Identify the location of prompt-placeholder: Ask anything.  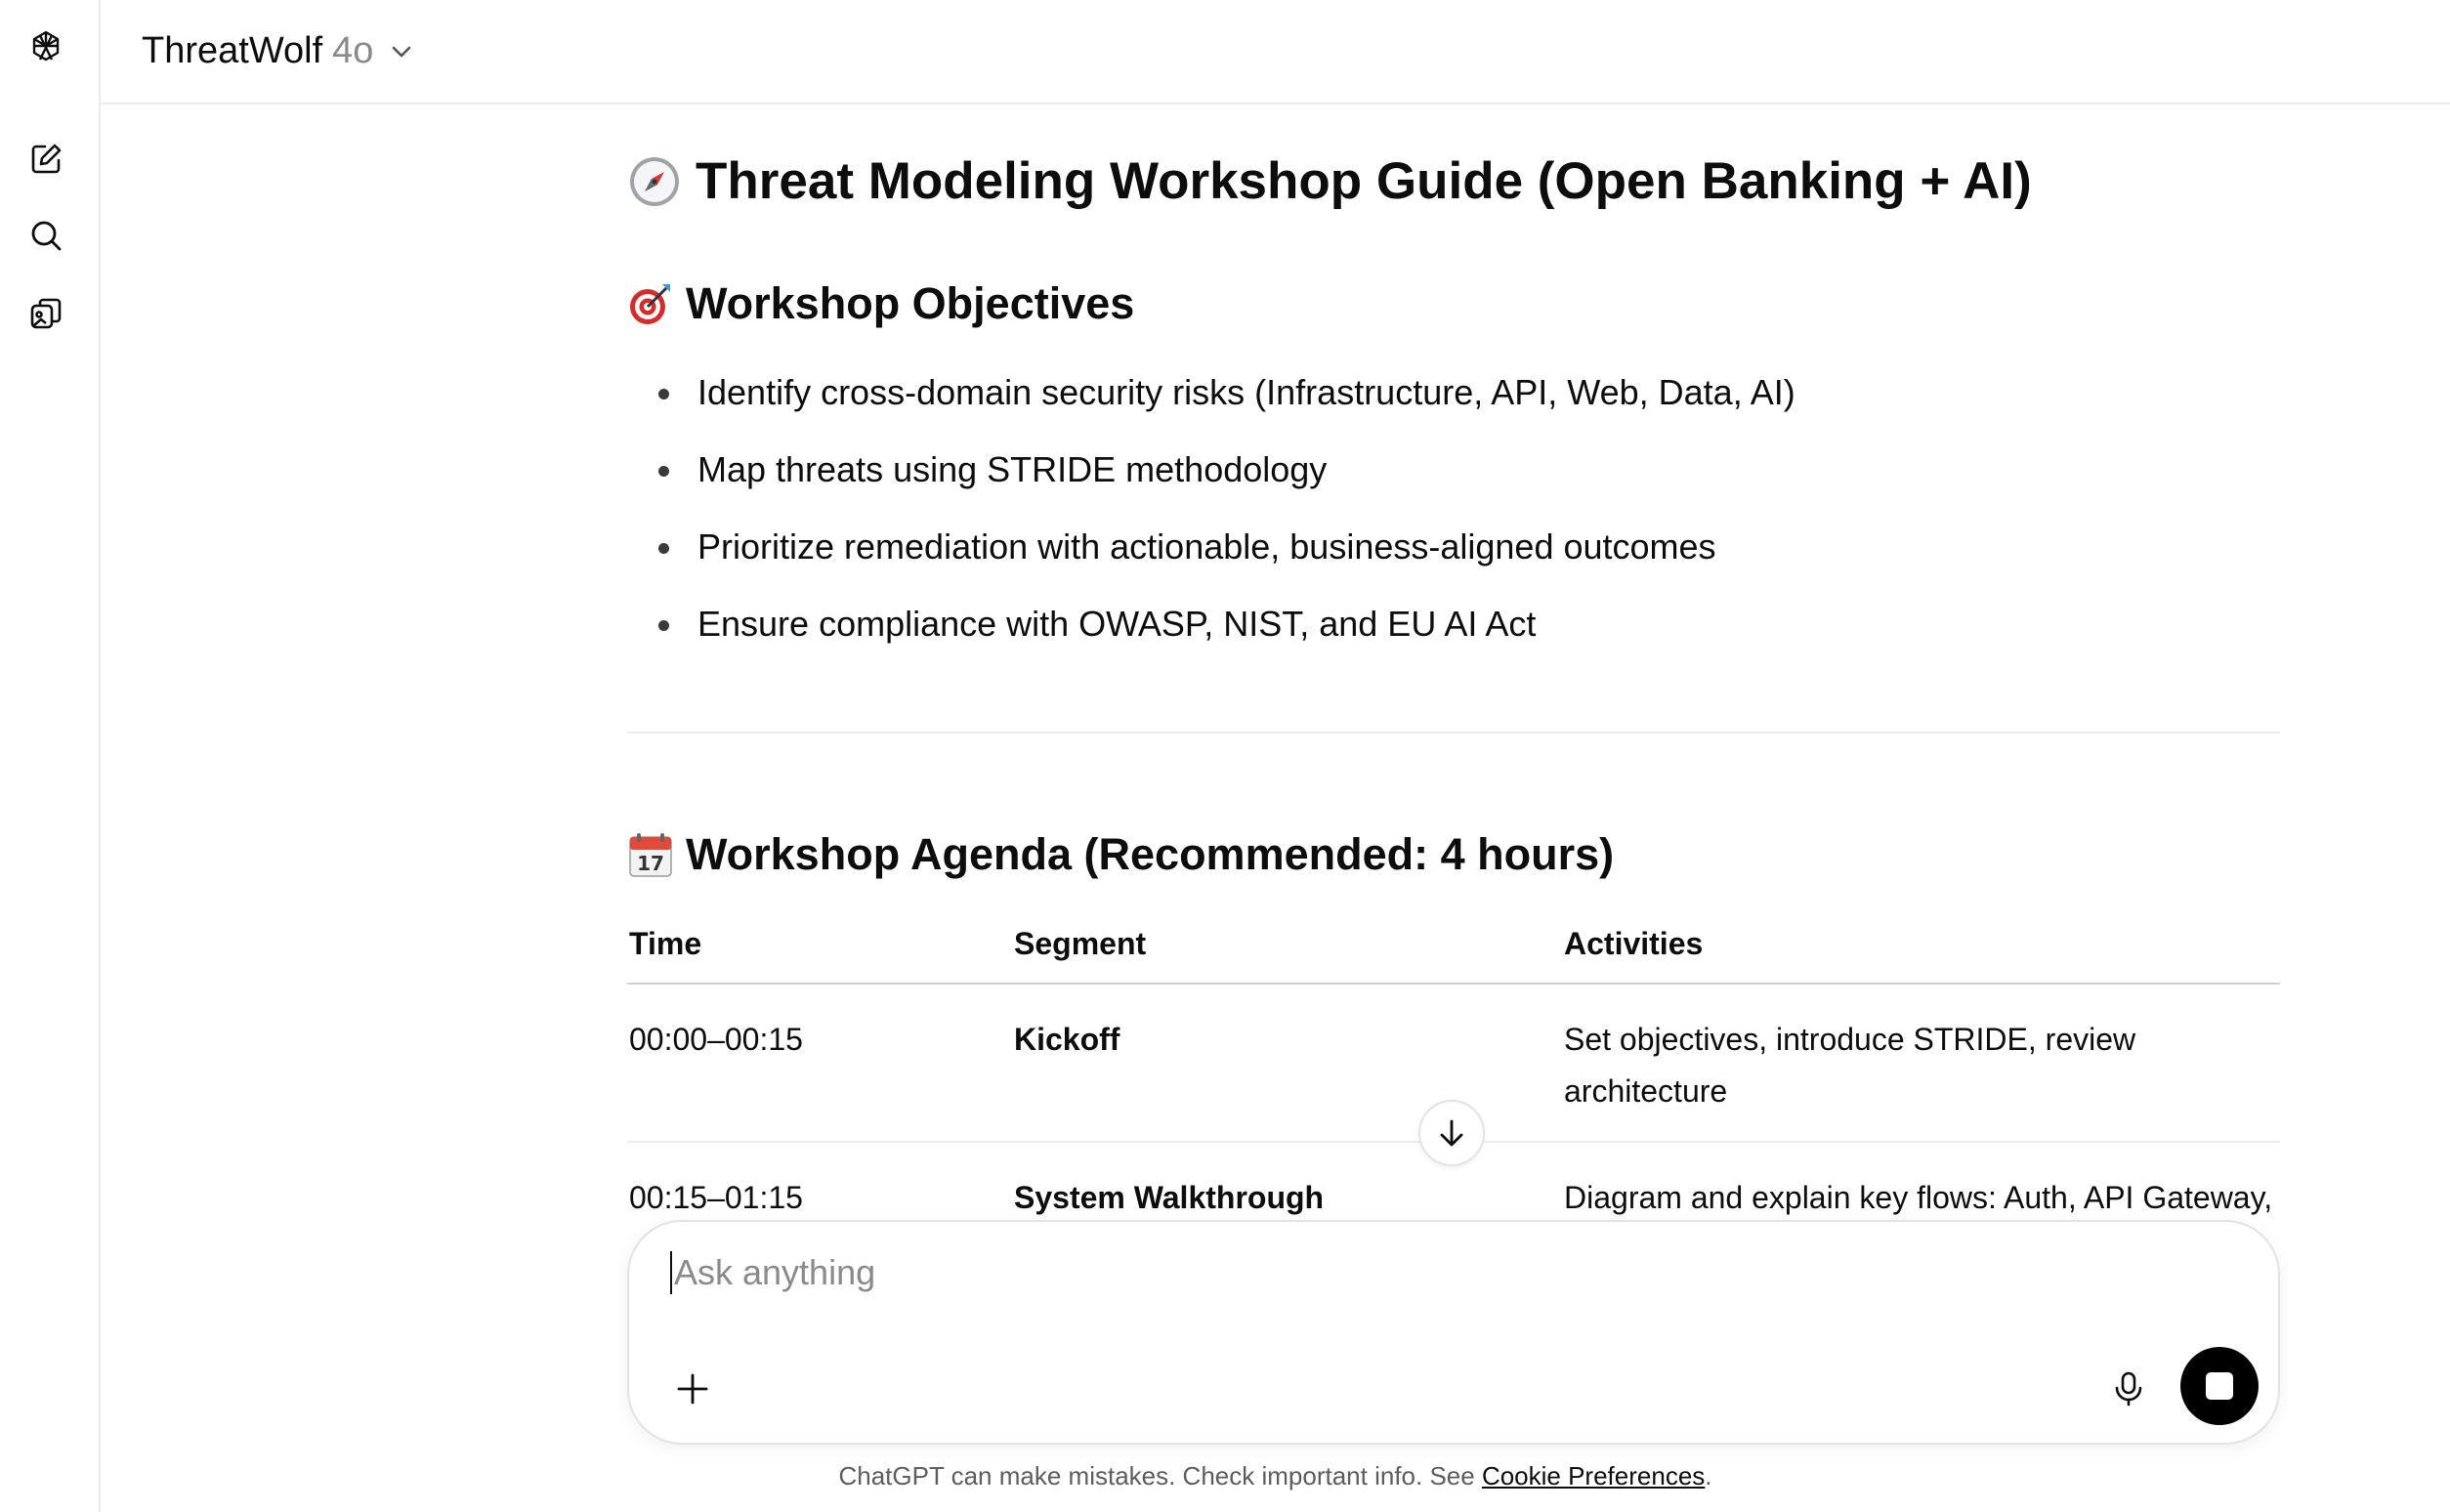
(775, 1272).